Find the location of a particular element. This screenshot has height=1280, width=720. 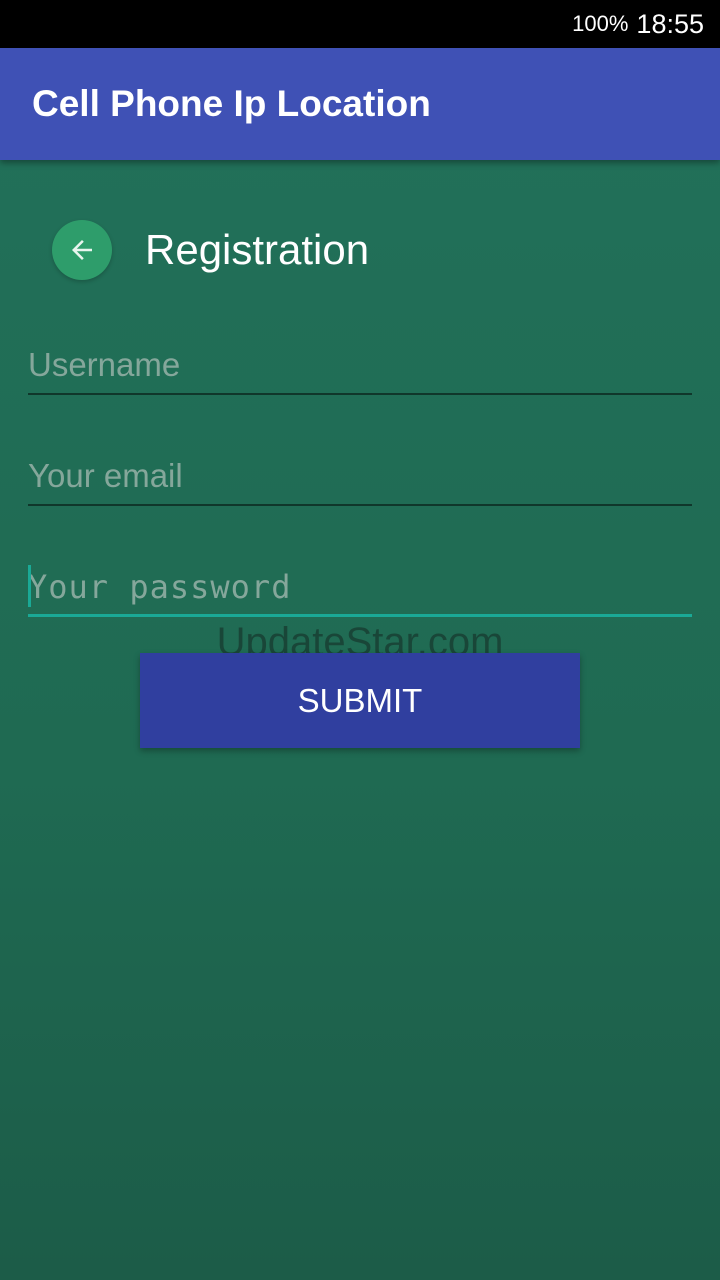

back-button is located at coordinates (82, 250).